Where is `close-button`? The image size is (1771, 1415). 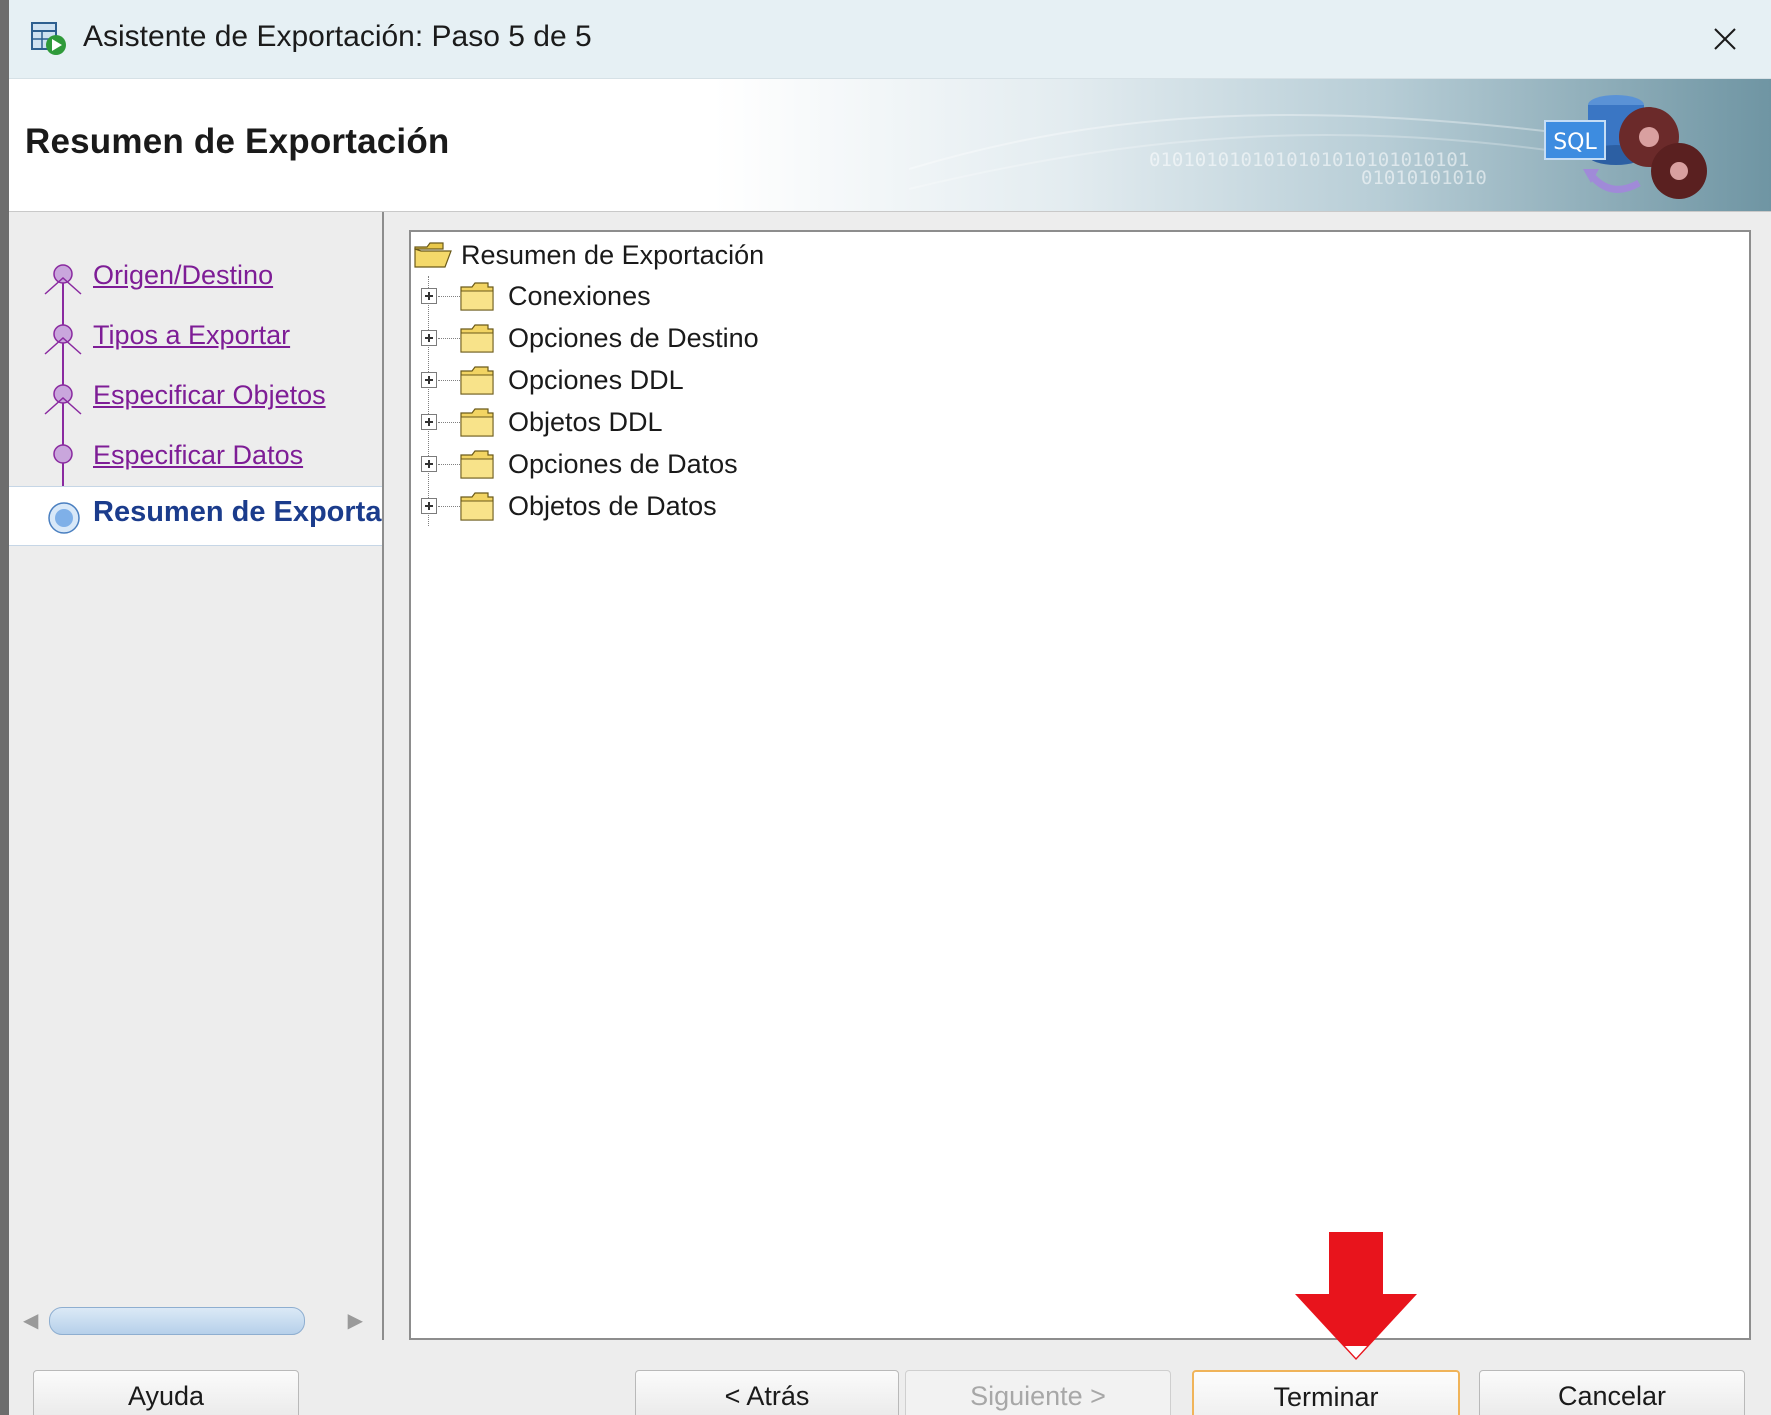 close-button is located at coordinates (1725, 39).